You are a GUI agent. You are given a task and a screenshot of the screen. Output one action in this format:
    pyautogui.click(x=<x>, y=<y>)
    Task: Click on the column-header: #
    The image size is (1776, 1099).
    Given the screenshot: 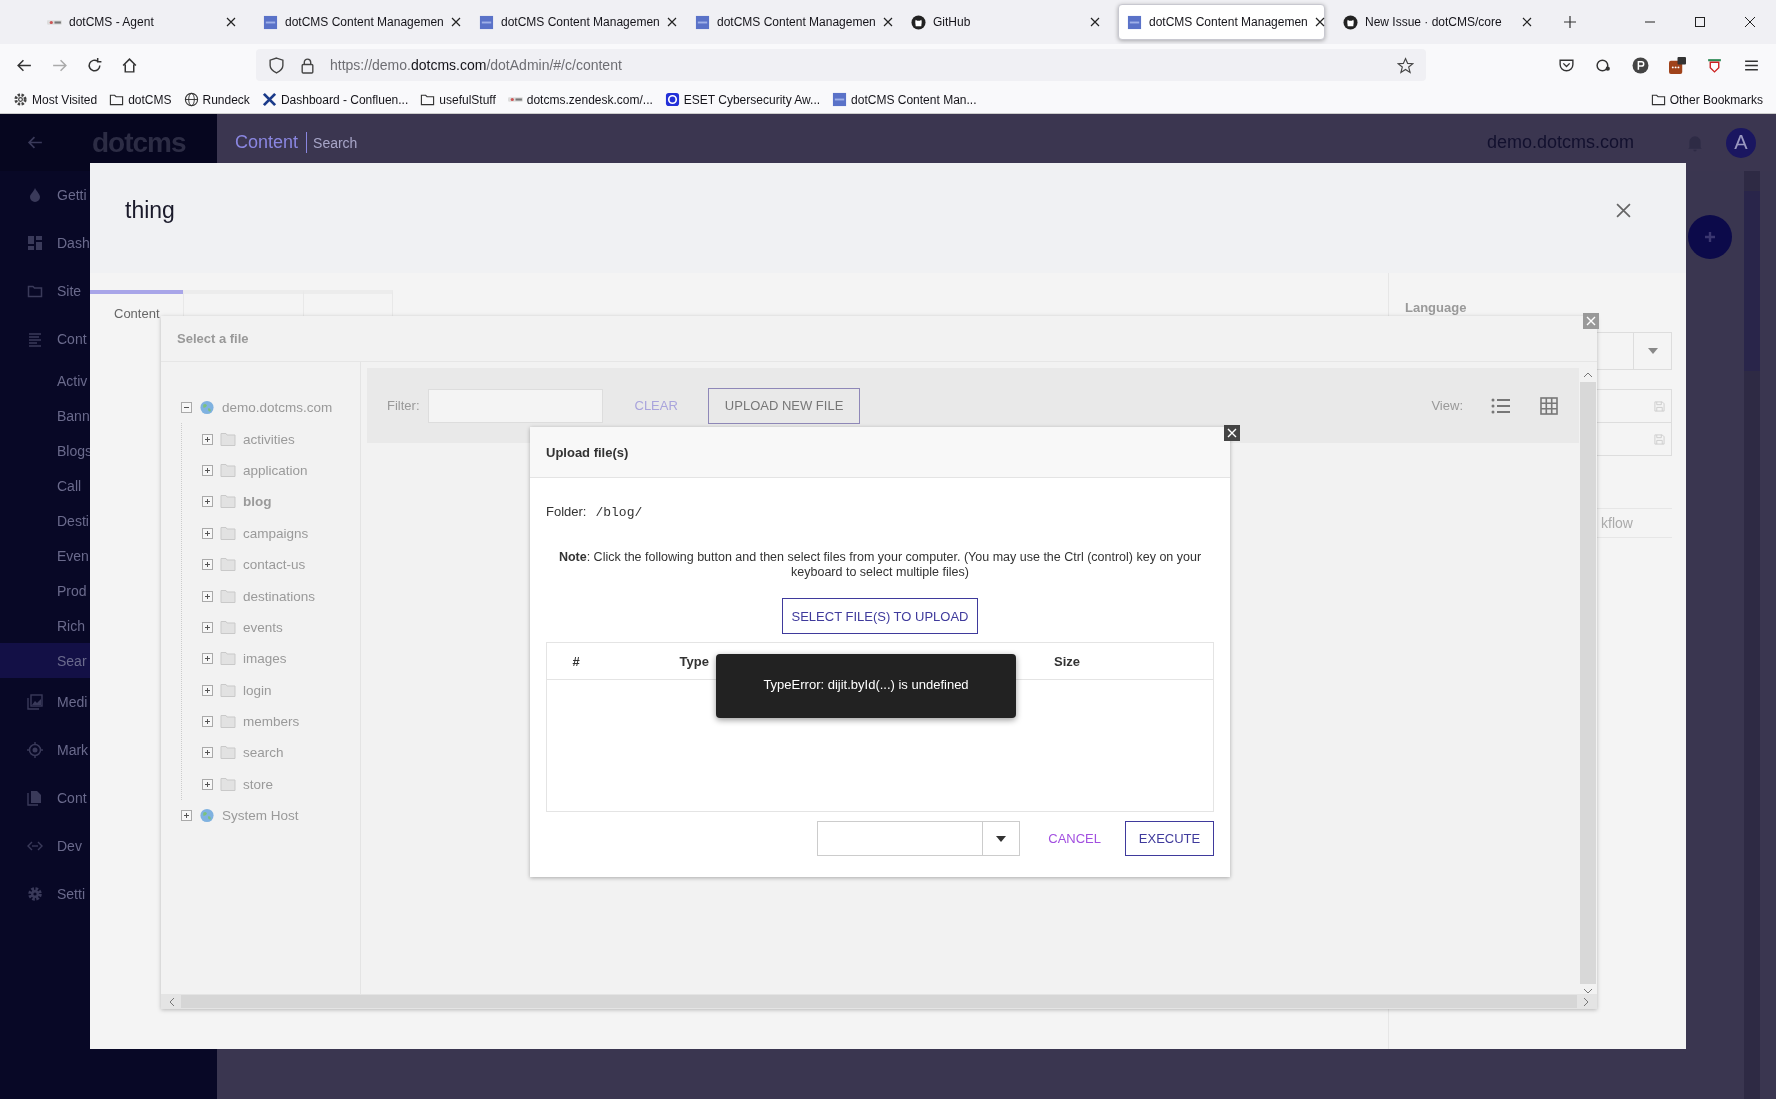 What is the action you would take?
    pyautogui.click(x=576, y=661)
    